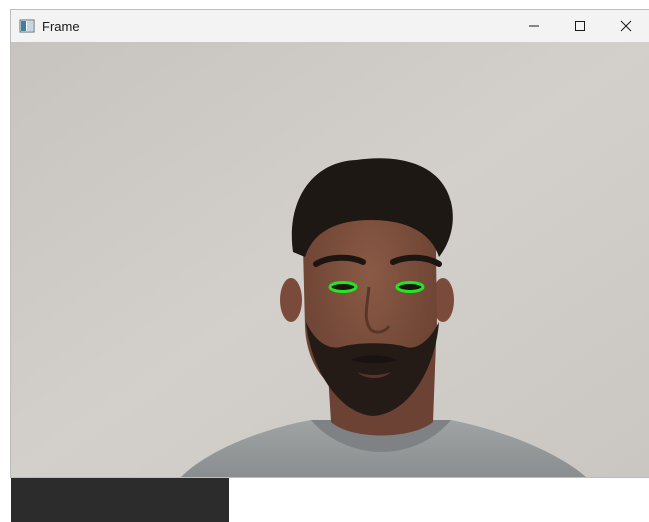  I want to click on right-eye-contour, so click(410, 287).